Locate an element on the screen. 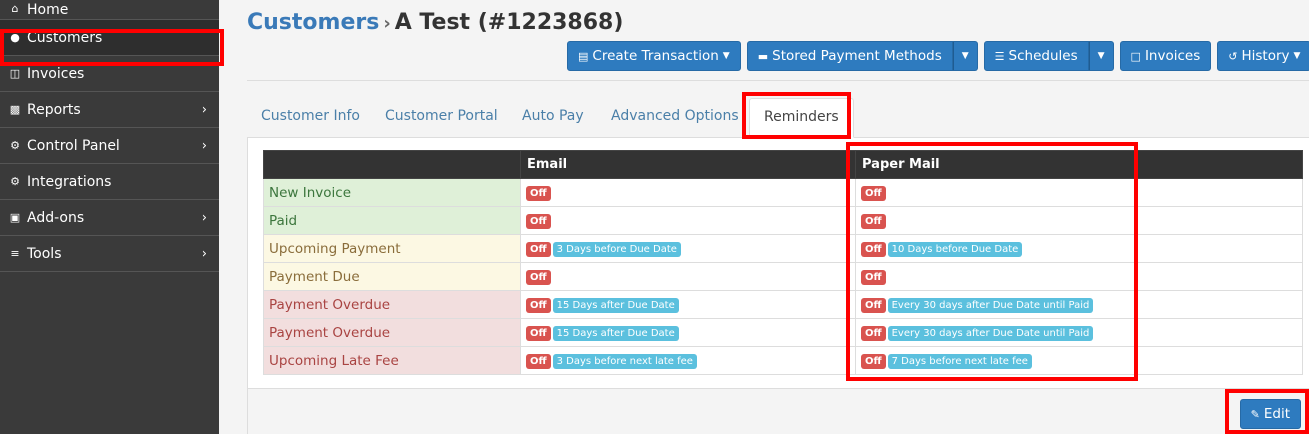  table-row: Paid Off Off is located at coordinates (783, 220).